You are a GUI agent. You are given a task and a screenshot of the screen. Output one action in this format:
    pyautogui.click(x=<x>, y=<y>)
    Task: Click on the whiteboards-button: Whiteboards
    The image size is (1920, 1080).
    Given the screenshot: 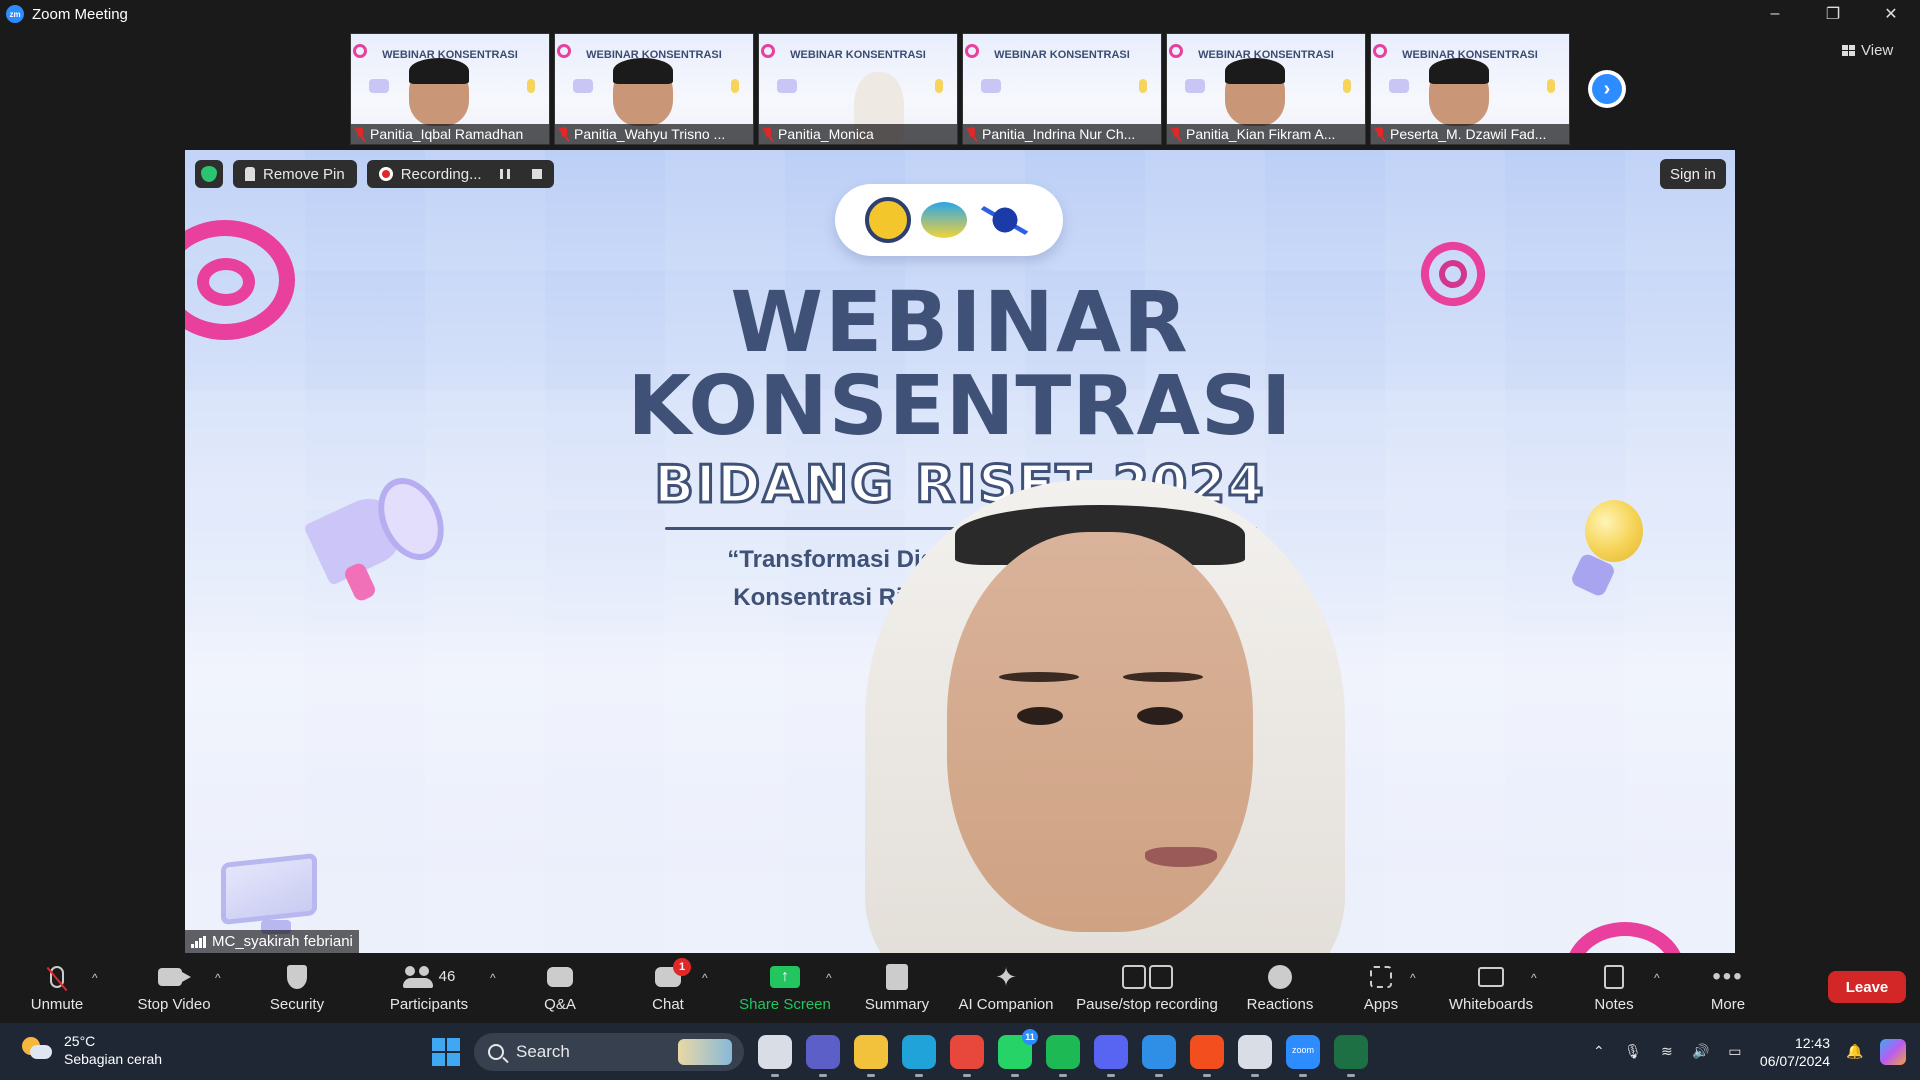 What is the action you would take?
    pyautogui.click(x=1491, y=988)
    